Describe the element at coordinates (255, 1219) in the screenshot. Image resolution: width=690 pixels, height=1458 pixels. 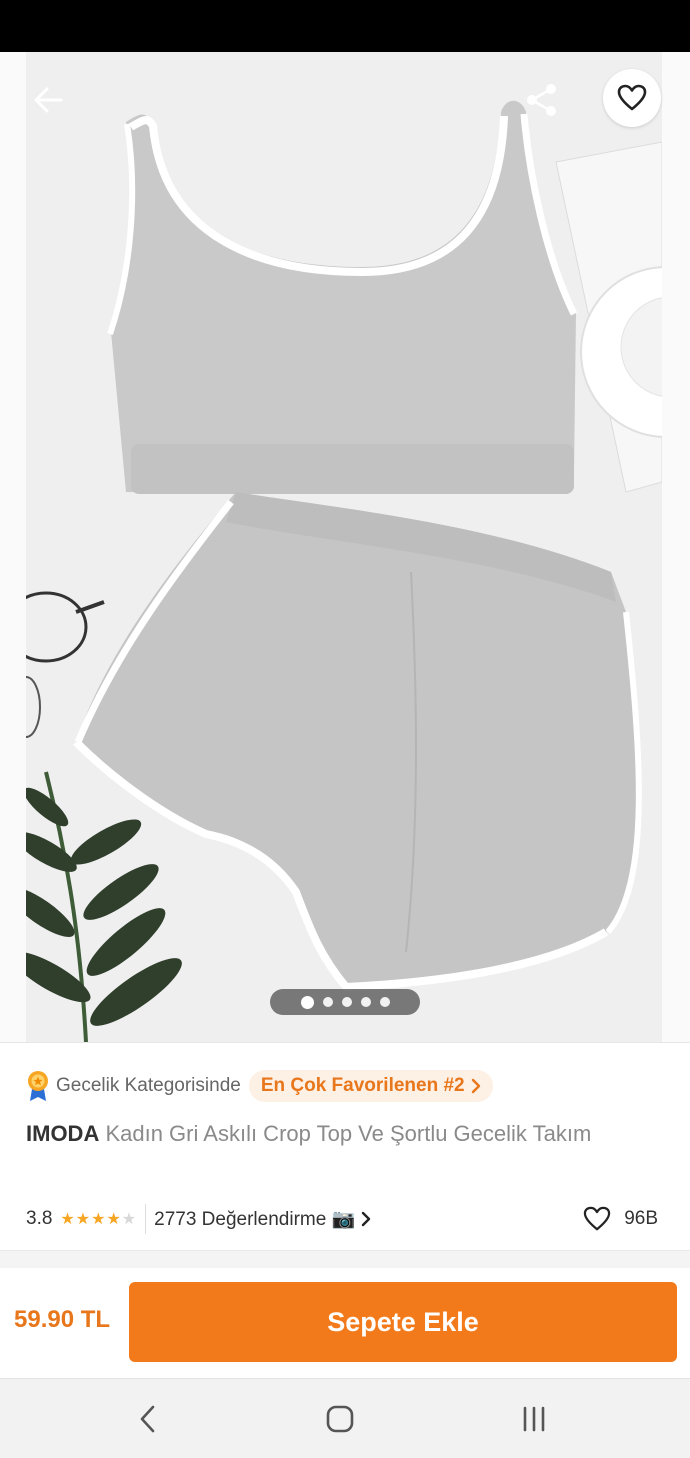
I see `reviews-count-label: 2773 Değerlendirme 📷` at that location.